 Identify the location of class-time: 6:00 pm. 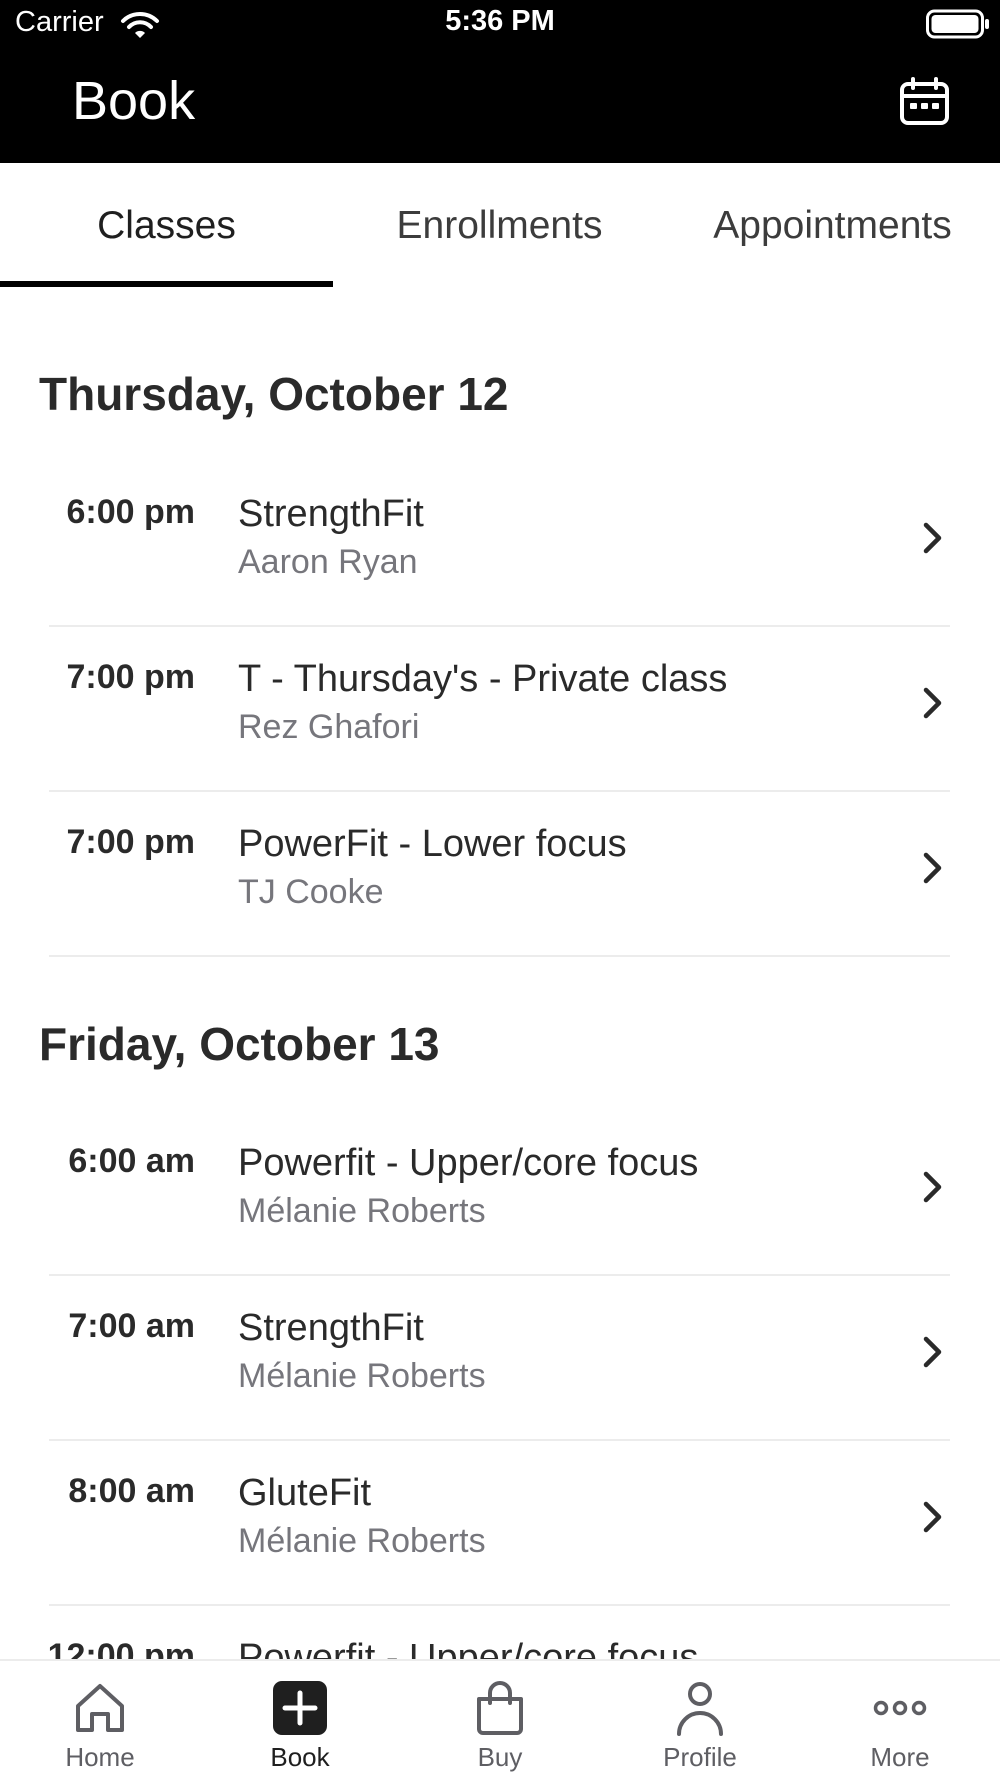
(131, 512).